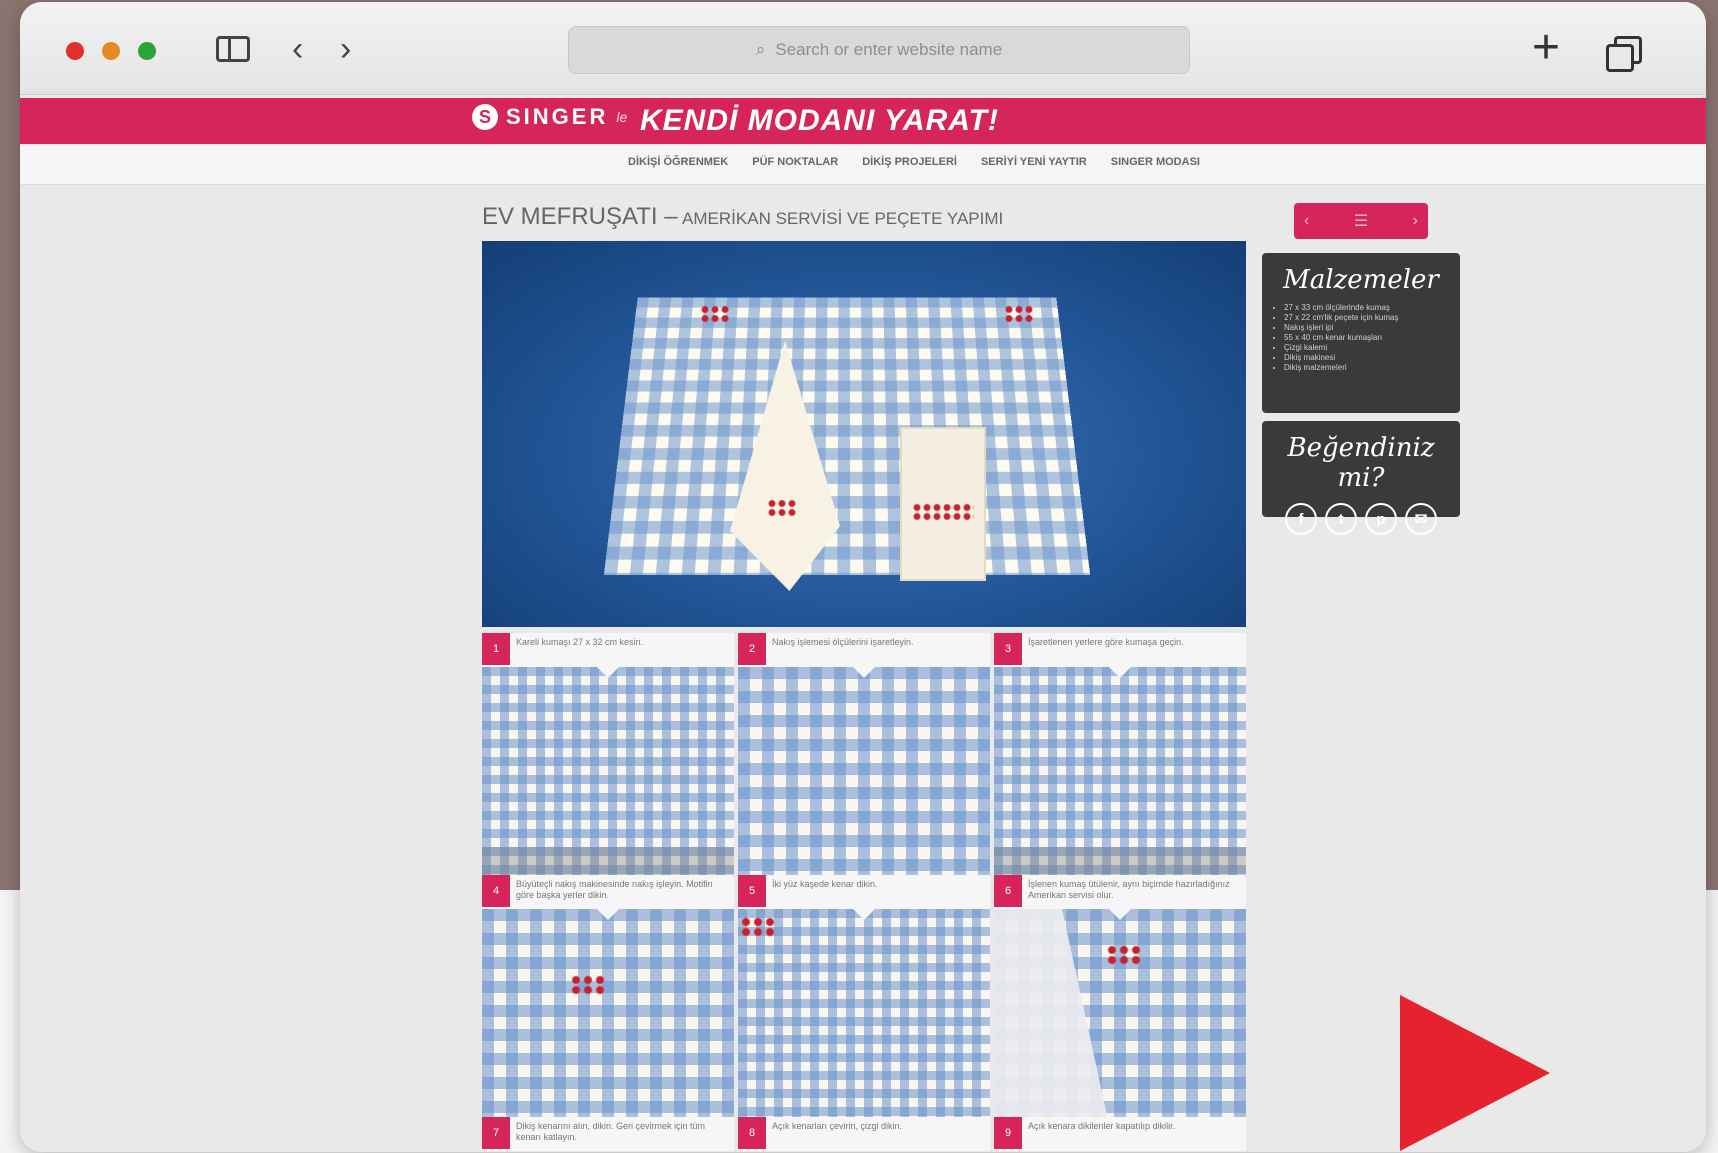 The height and width of the screenshot is (1153, 1718). I want to click on subnav-item: DİKİŞ PROJELERİ, so click(909, 162).